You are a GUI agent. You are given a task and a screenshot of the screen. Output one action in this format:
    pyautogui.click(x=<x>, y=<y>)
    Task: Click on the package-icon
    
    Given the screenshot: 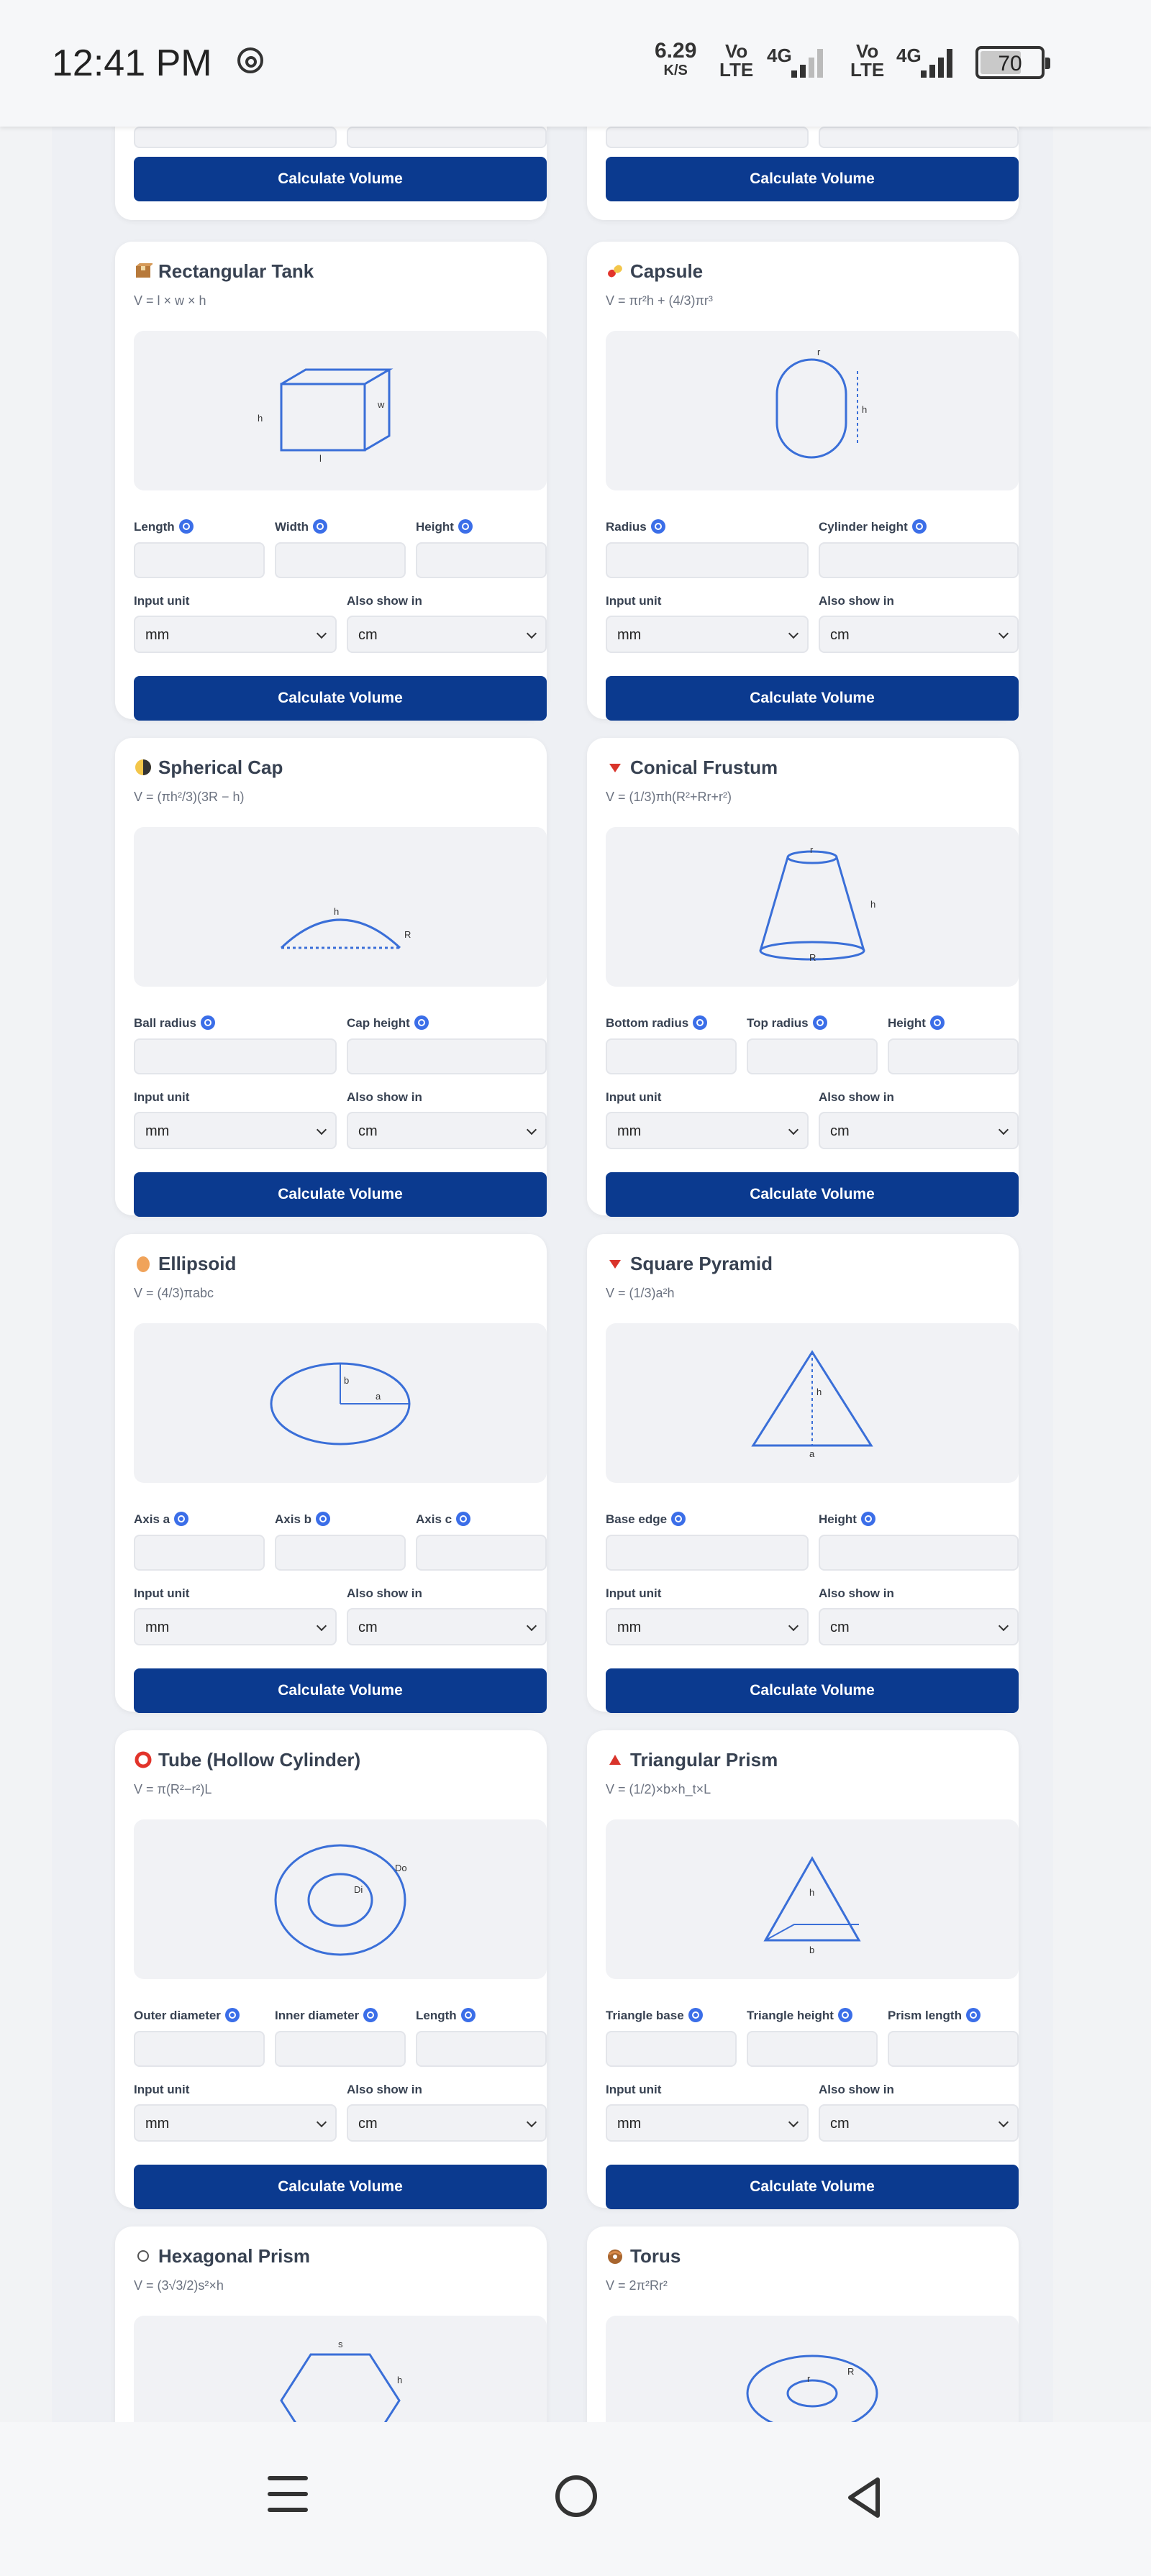 What is the action you would take?
    pyautogui.click(x=144, y=270)
    